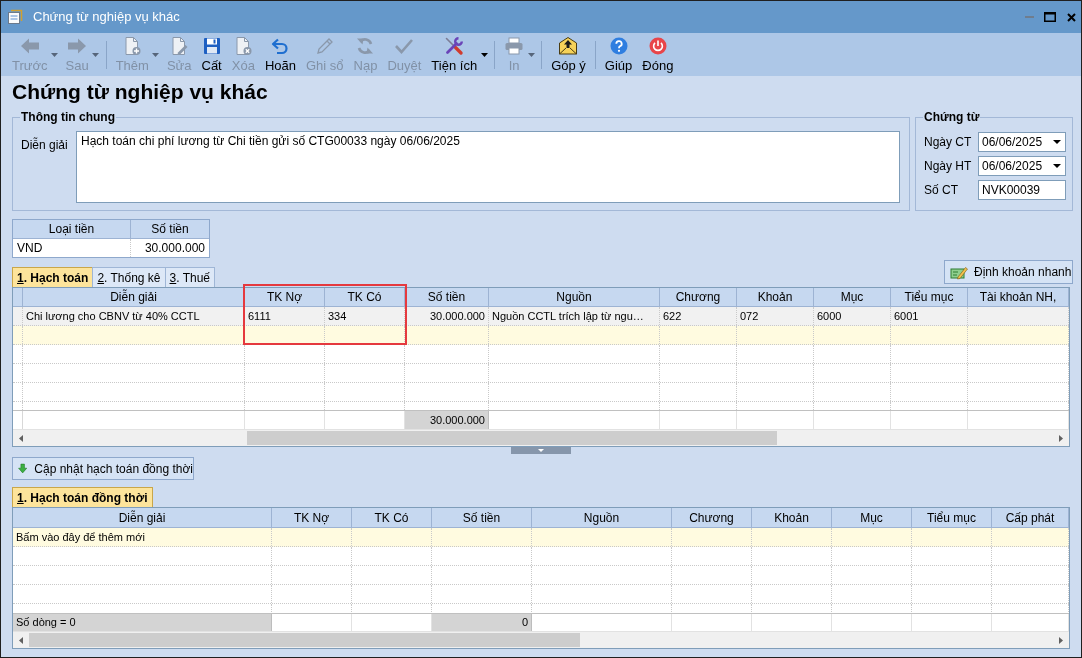 The image size is (1082, 658). I want to click on page-heading: Chứng từ nghiệp vụ khác, so click(140, 91).